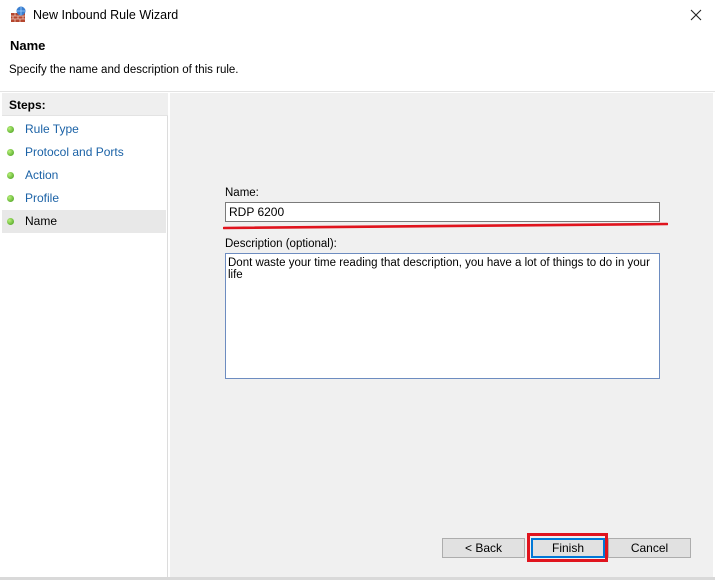 This screenshot has height=580, width=715. What do you see at coordinates (84, 198) in the screenshot?
I see `step-profile: Profile` at bounding box center [84, 198].